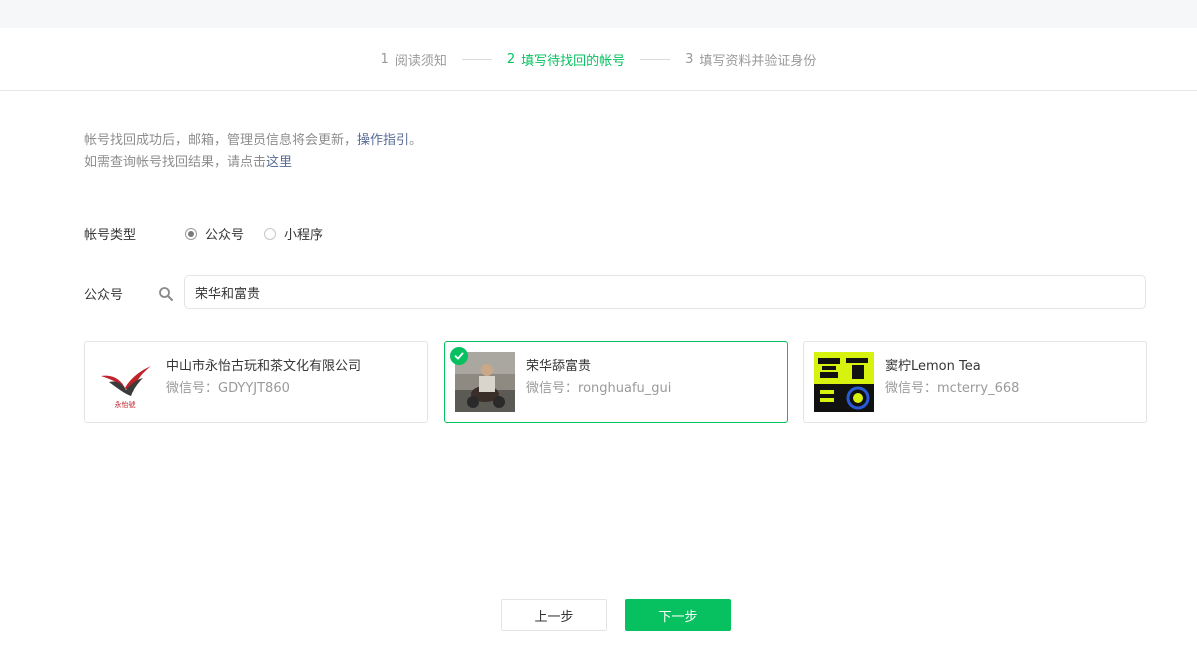 Image resolution: width=1197 pixels, height=665 pixels. I want to click on step-1: 1 阅读须知, so click(414, 59).